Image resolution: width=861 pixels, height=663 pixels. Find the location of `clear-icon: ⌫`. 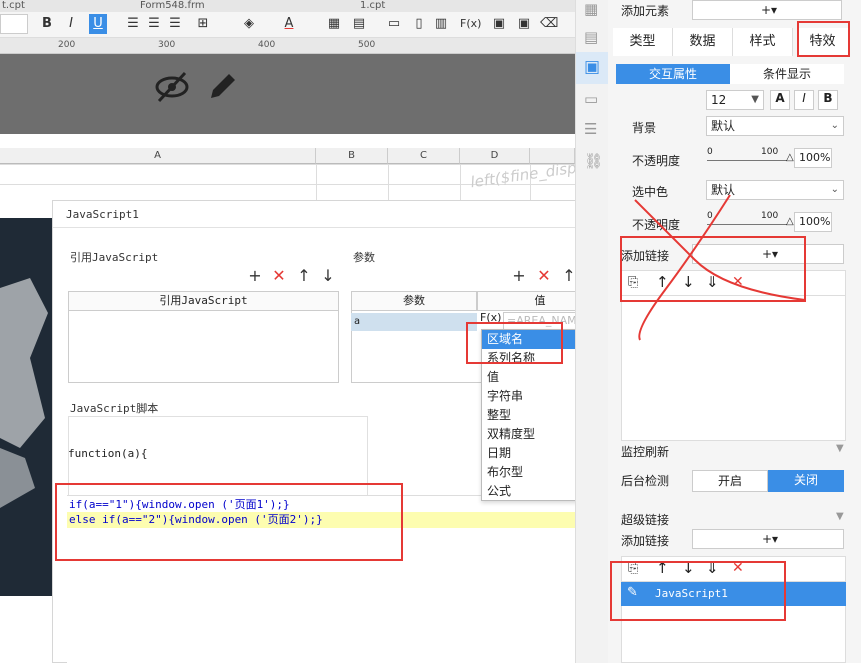

clear-icon: ⌫ is located at coordinates (549, 24).